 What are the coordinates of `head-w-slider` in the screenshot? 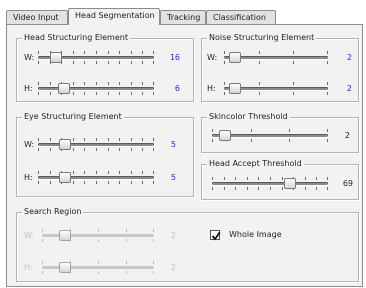 It's located at (96, 58).